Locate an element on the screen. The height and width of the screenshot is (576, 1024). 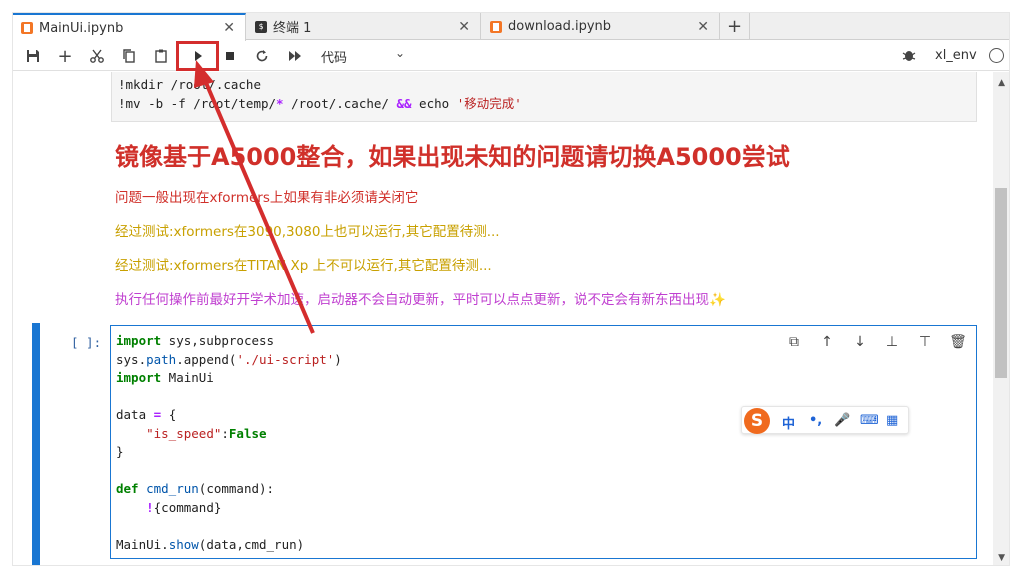
code-line: !{command} is located at coordinates (184, 507).